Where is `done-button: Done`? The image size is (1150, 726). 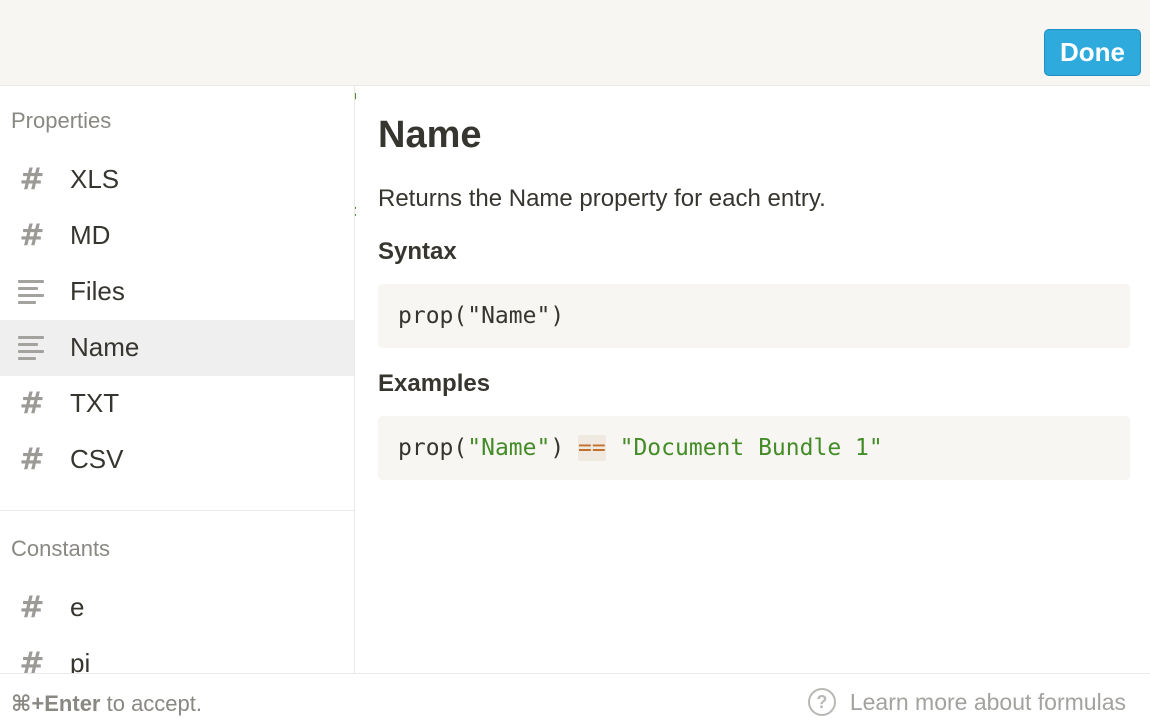 done-button: Done is located at coordinates (1092, 52).